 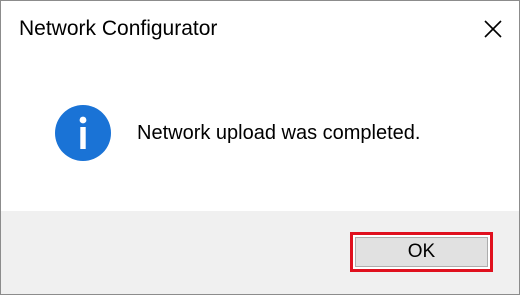 What do you see at coordinates (279, 133) in the screenshot?
I see `message-text: Network upload was completed.` at bounding box center [279, 133].